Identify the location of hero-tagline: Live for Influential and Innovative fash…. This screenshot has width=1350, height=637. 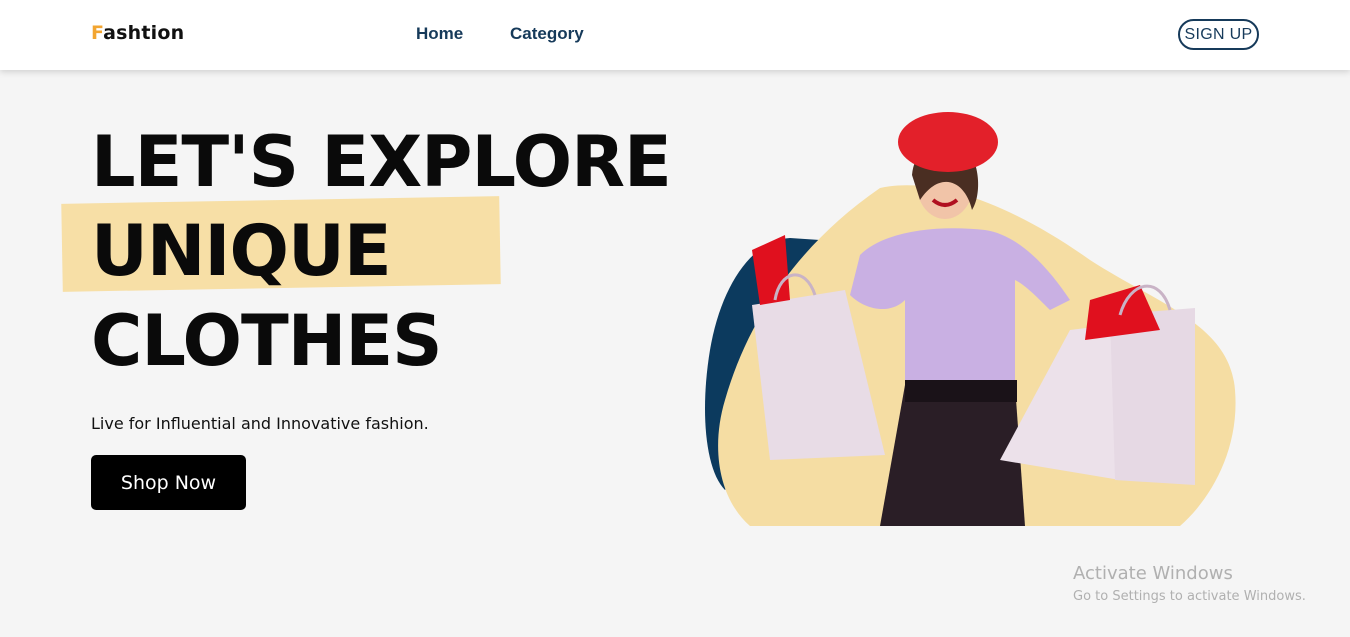
(260, 423).